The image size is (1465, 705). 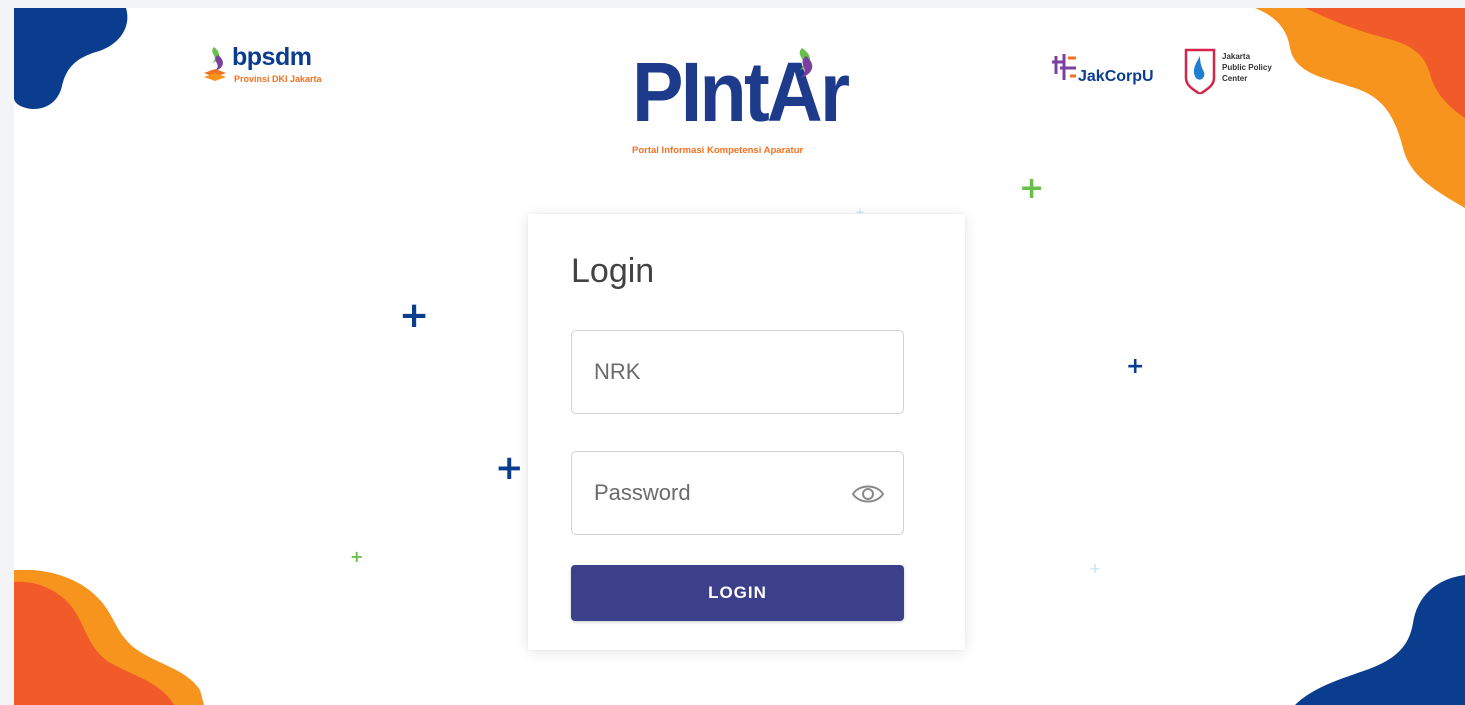 I want to click on eye-icon, so click(x=868, y=494).